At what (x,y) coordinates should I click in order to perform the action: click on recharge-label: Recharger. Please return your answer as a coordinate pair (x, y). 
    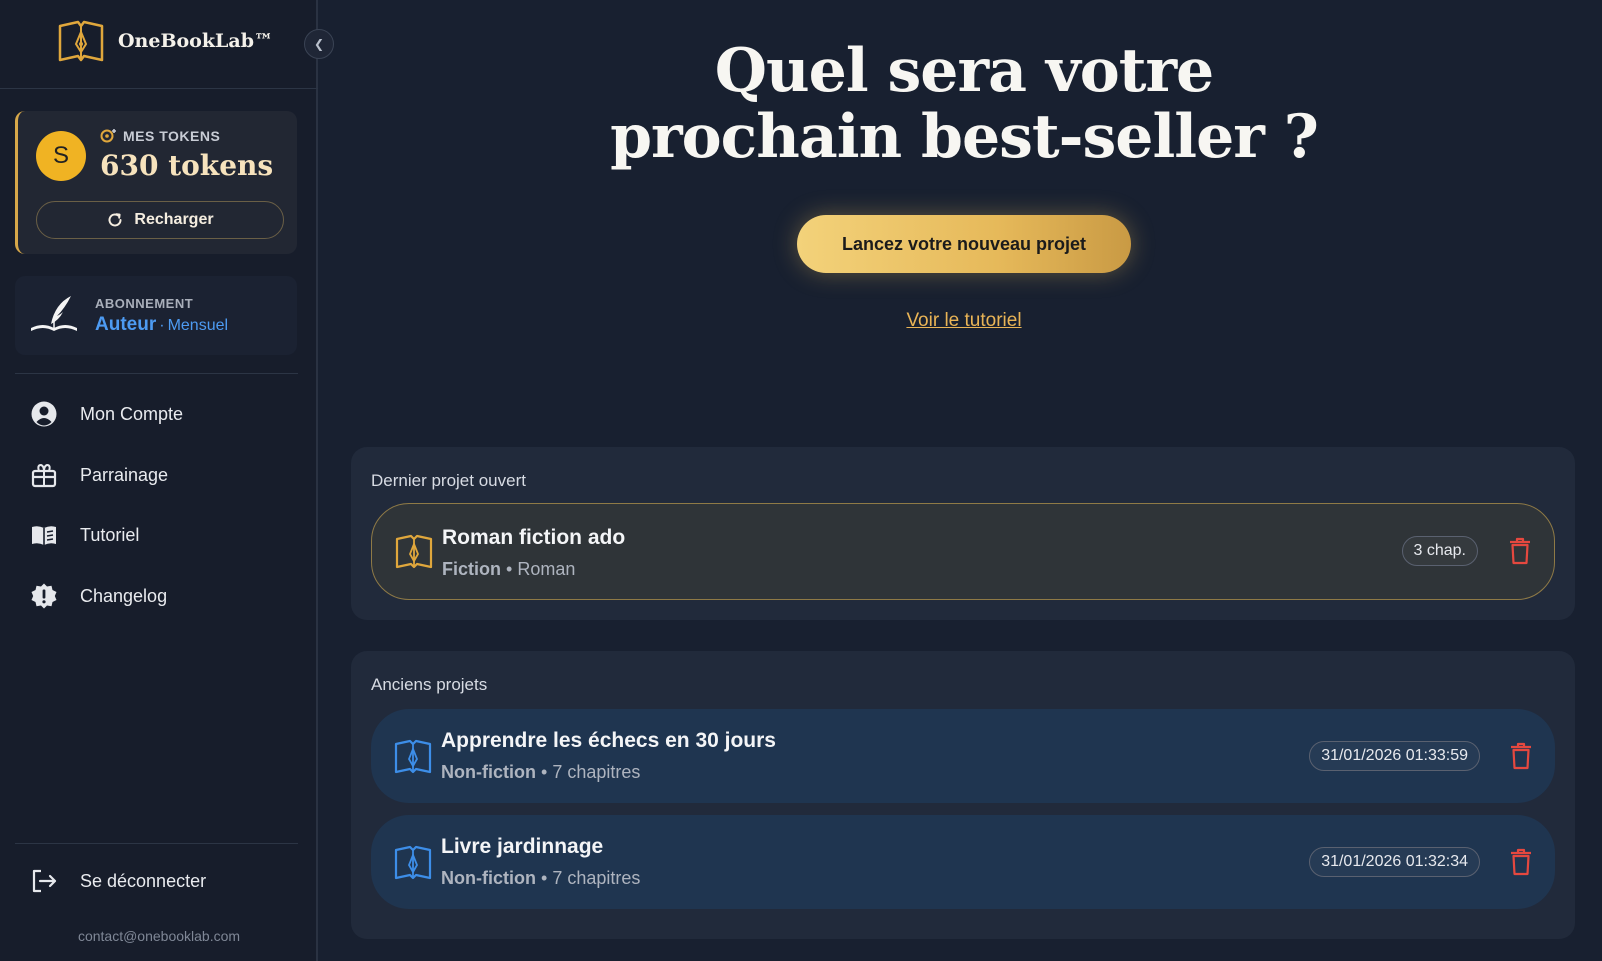
    Looking at the image, I should click on (174, 219).